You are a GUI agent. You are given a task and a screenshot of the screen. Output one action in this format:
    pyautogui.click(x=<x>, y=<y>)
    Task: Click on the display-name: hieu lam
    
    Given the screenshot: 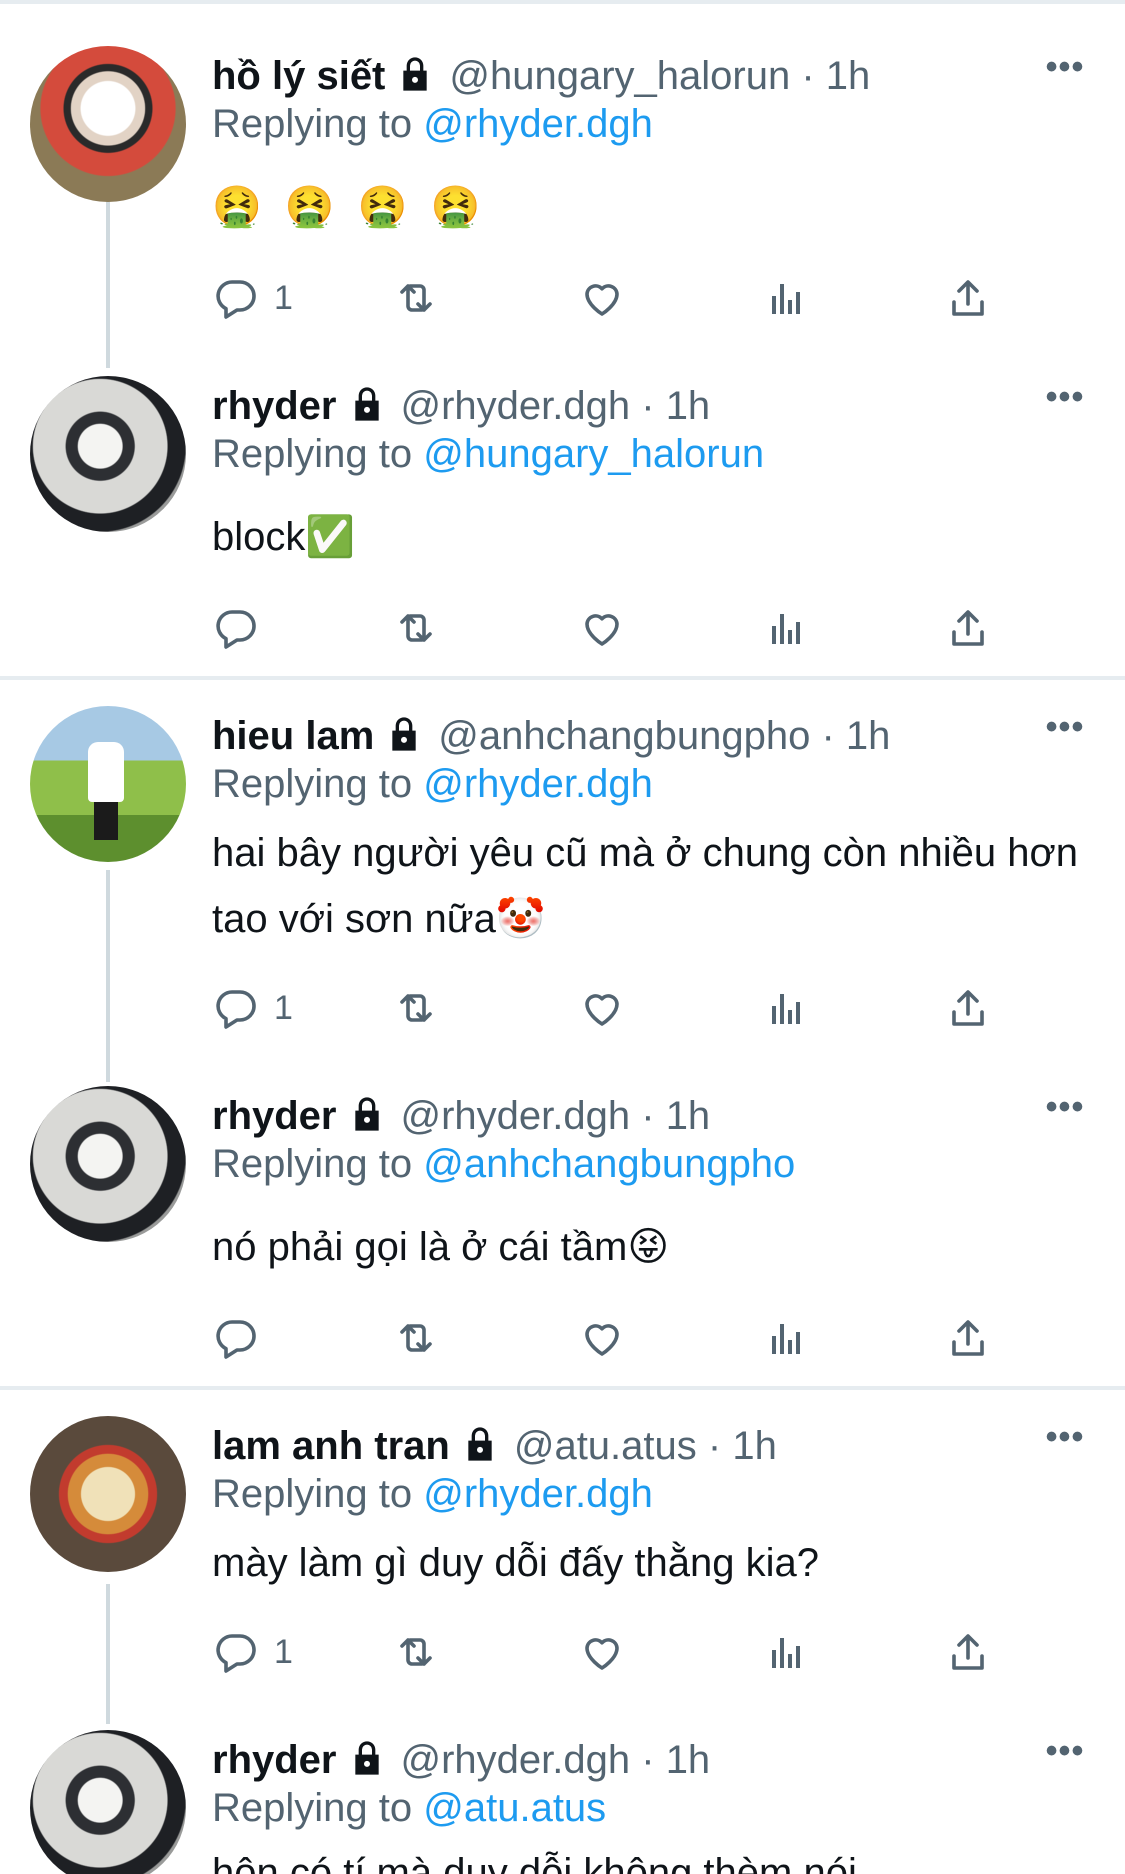 What is the action you would take?
    pyautogui.click(x=293, y=736)
    